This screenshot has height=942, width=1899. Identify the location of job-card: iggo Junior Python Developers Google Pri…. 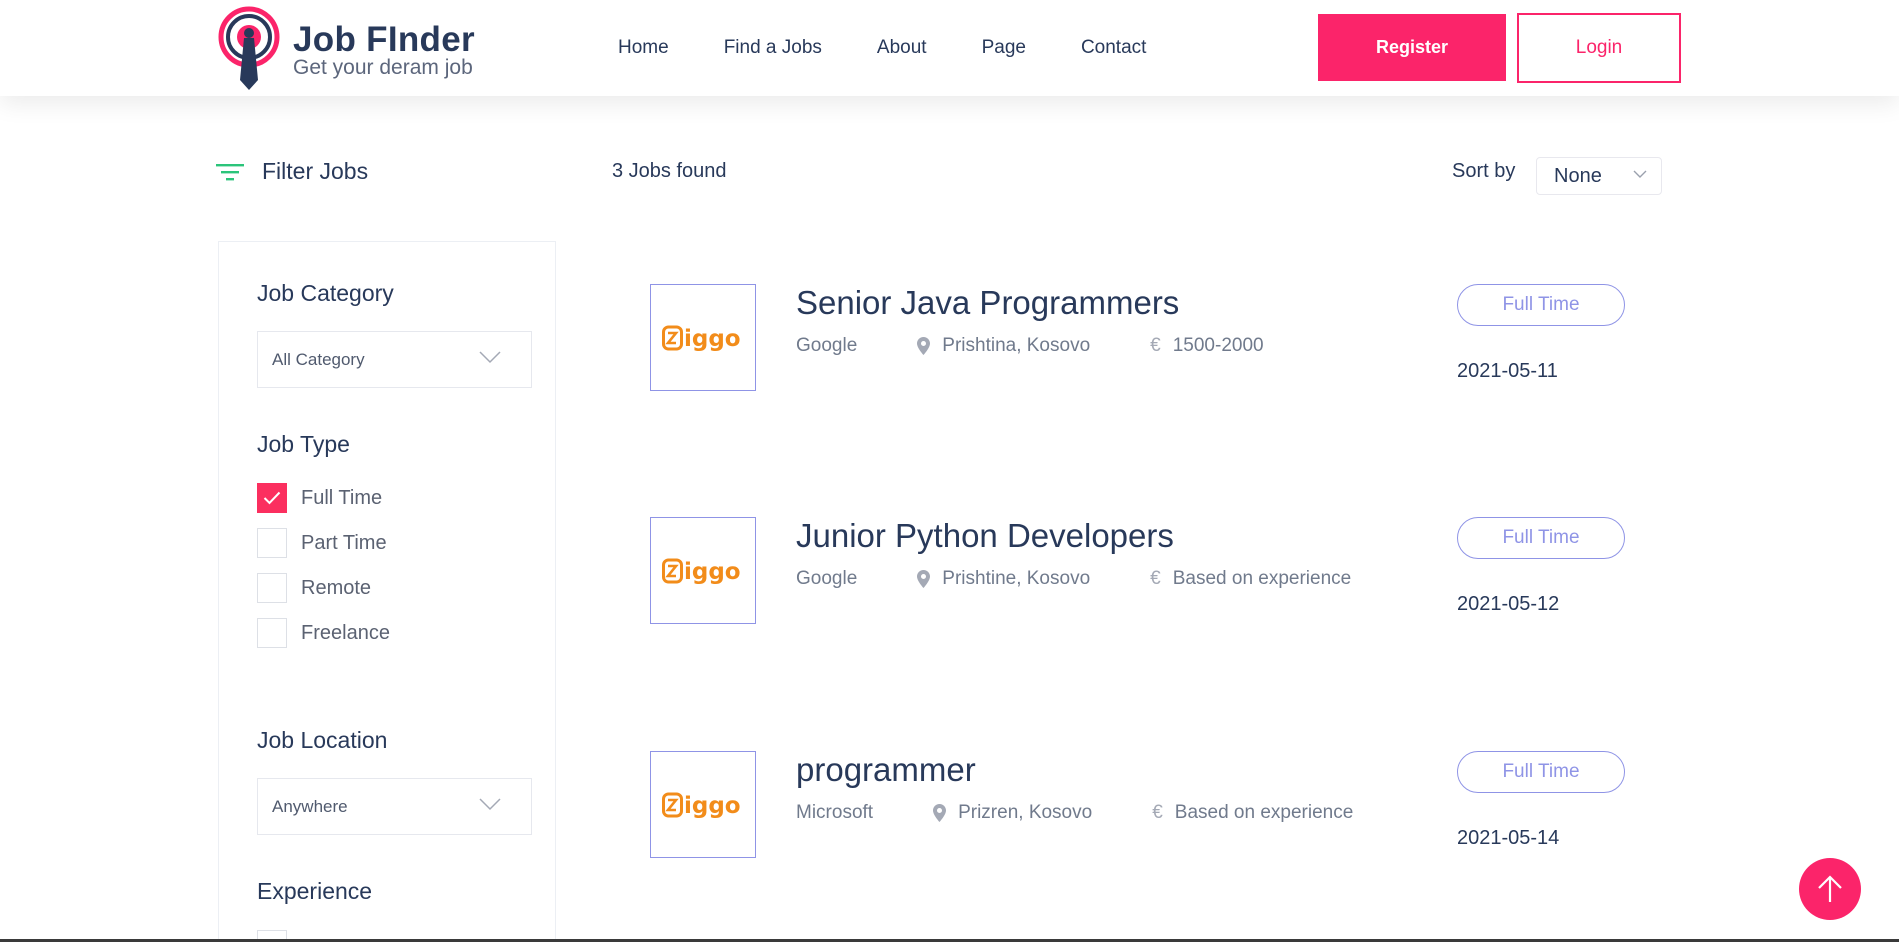
(1150, 572).